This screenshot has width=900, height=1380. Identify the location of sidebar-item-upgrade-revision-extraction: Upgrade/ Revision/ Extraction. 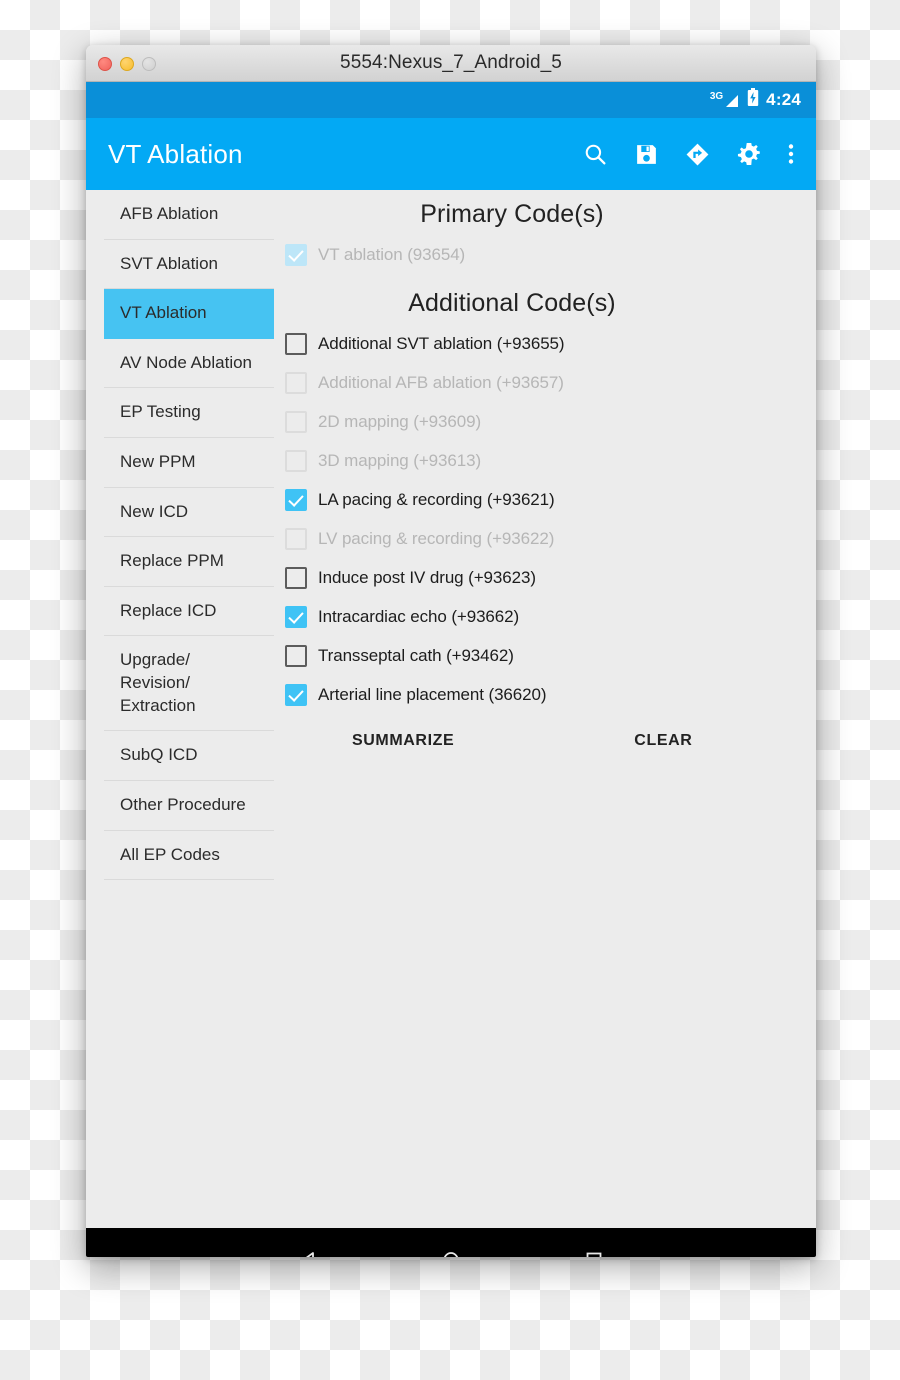
(189, 684).